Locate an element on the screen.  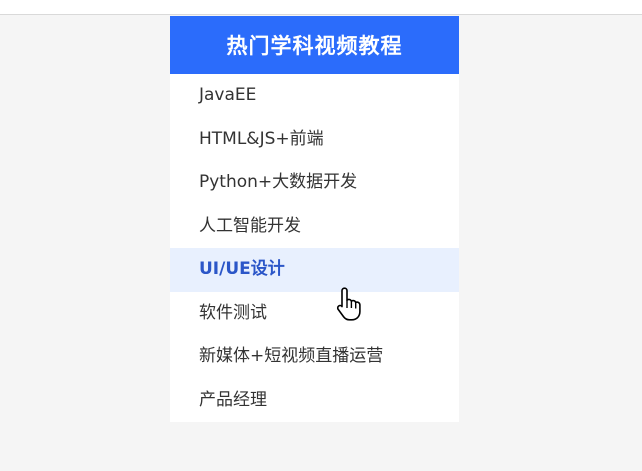
menu-item-ai-development: 人工智能开发 is located at coordinates (314, 227).